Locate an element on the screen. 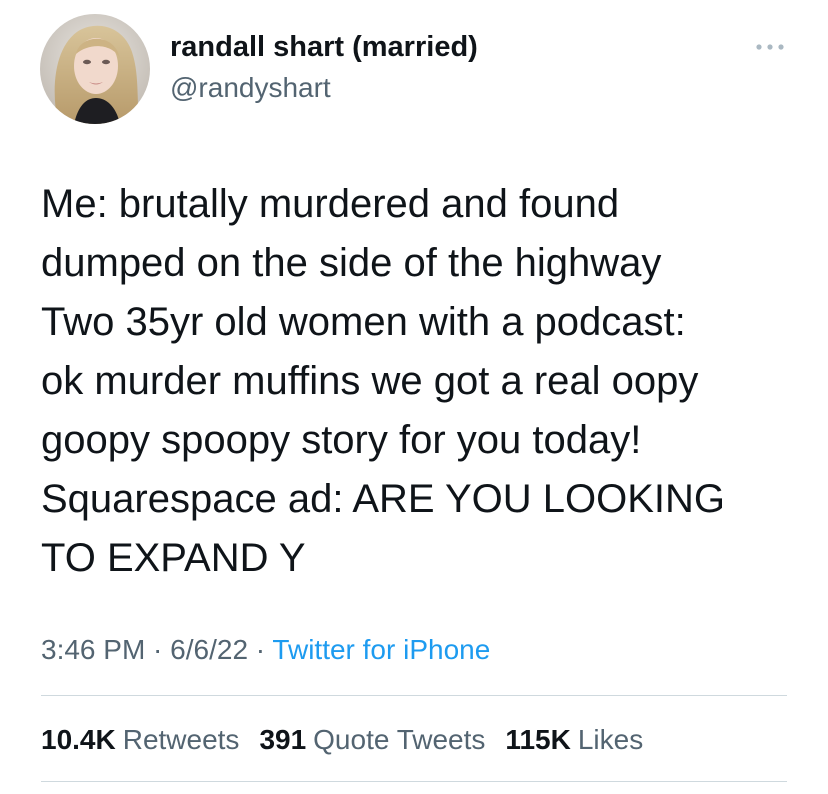 This screenshot has height=794, width=828. engagement-stats: 10.4K Retweets 391 Quote Tweets 115K Likes is located at coordinates (342, 740).